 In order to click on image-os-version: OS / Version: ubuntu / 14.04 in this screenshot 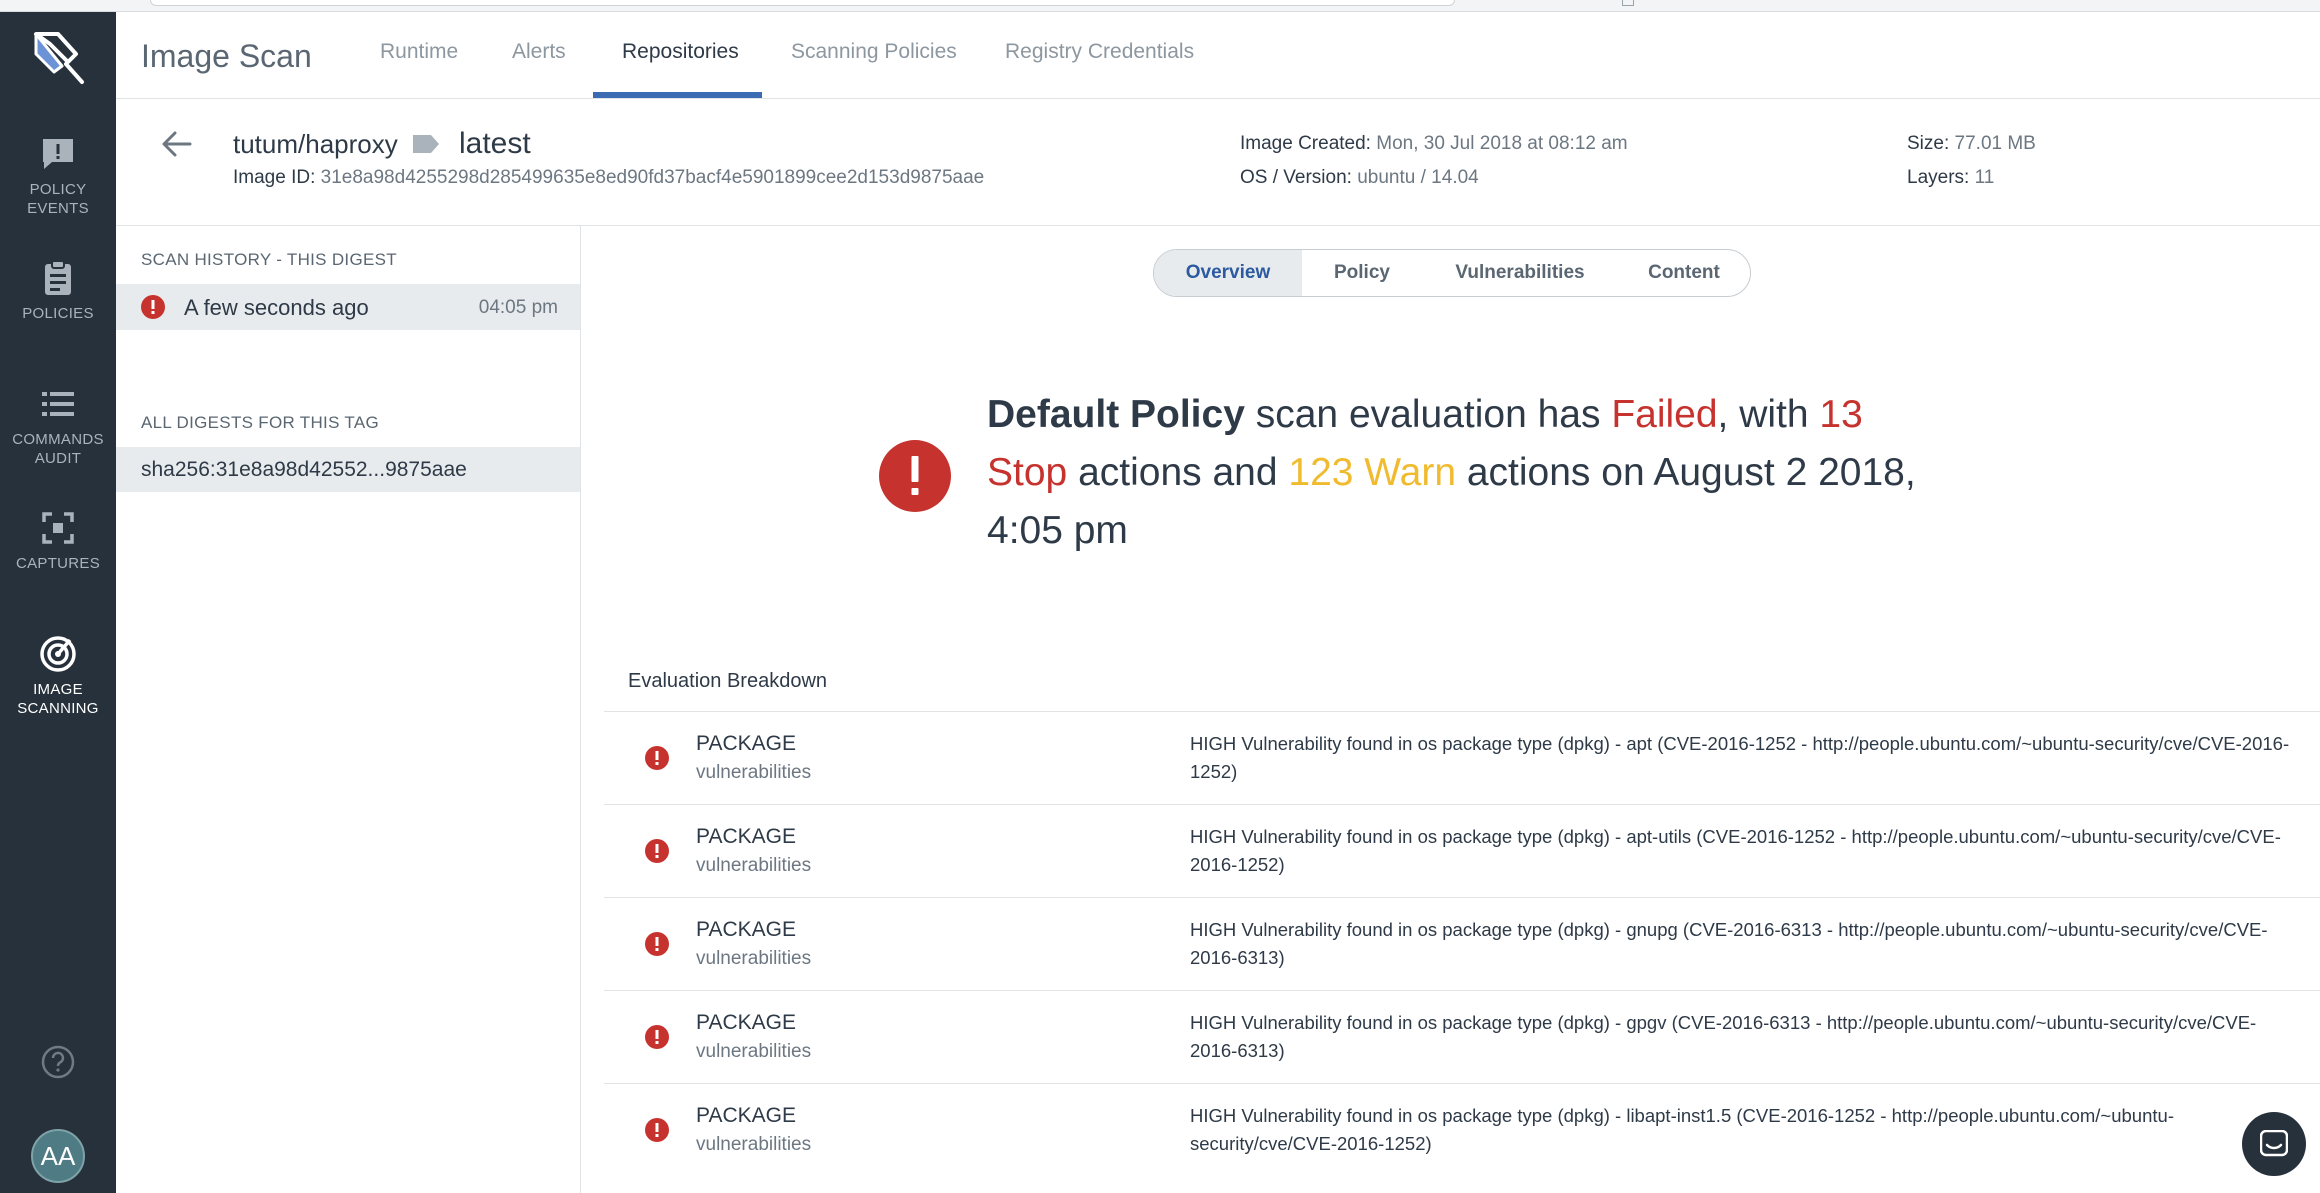, I will do `click(1359, 178)`.